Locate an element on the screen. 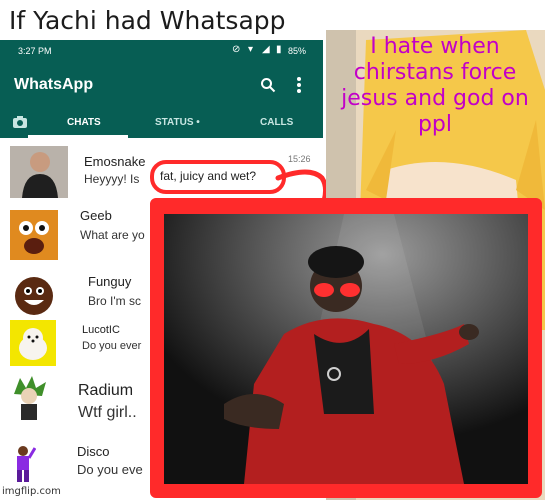 The image size is (545, 500). wifi-icon: ▾ is located at coordinates (251, 49).